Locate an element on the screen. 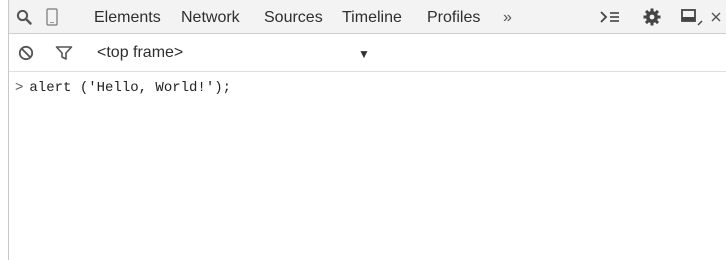 The image size is (726, 260). show-drawer-icon is located at coordinates (610, 17).